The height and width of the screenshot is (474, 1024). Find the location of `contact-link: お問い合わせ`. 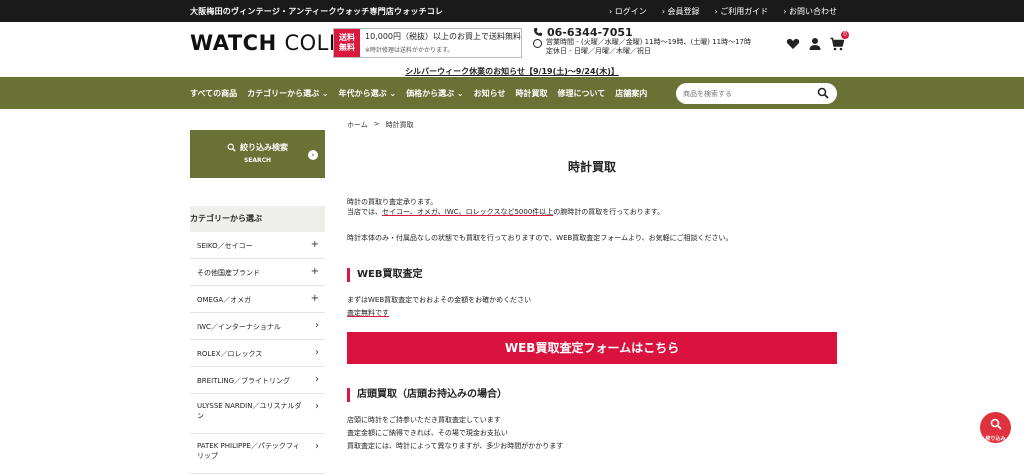

contact-link: お問い合わせ is located at coordinates (810, 11).